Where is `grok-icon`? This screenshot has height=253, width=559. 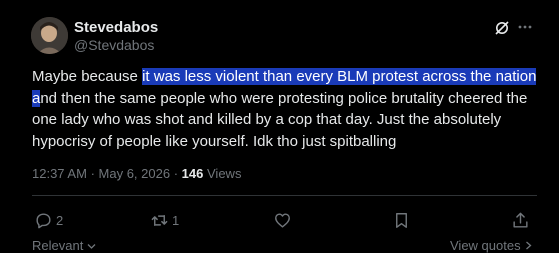
grok-icon is located at coordinates (502, 28).